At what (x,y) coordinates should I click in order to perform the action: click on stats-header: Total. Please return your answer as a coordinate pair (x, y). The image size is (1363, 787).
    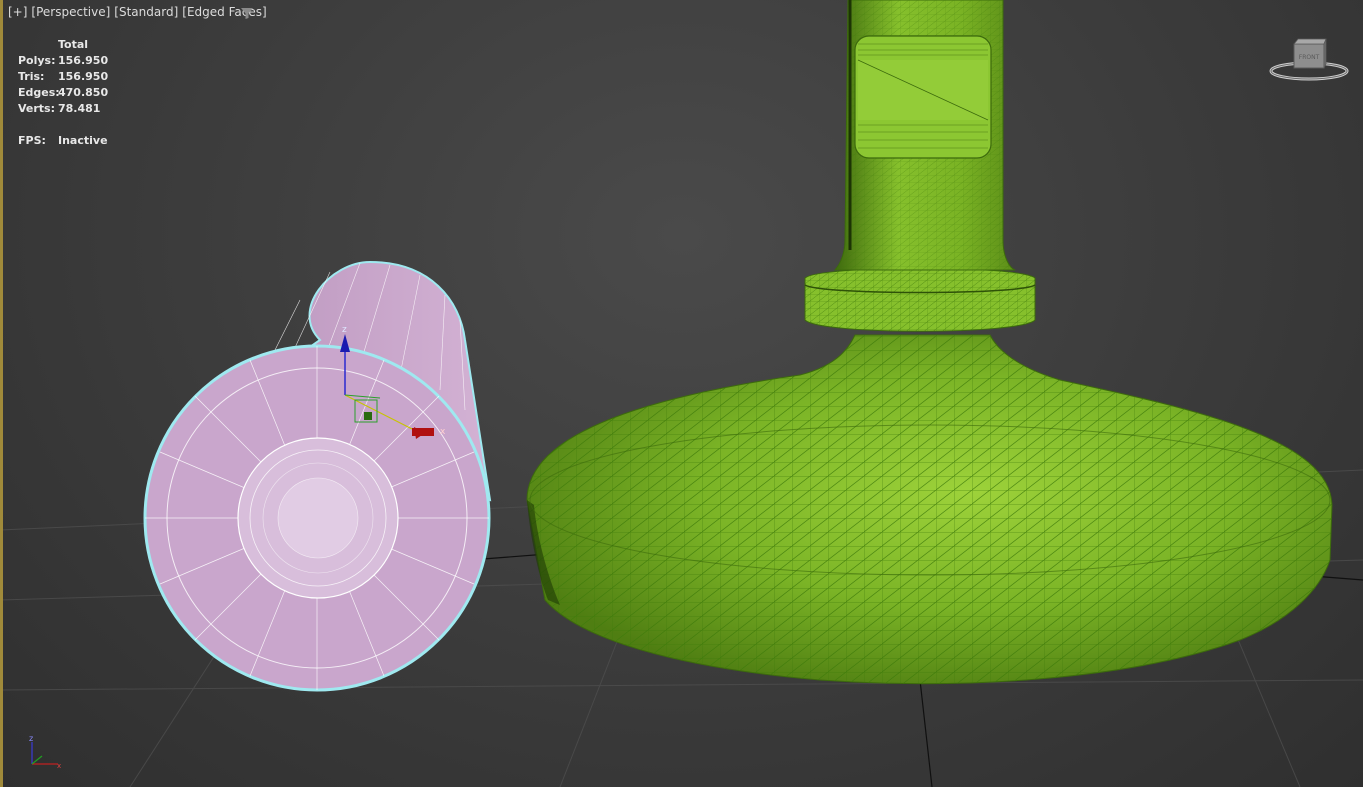
    Looking at the image, I should click on (73, 44).